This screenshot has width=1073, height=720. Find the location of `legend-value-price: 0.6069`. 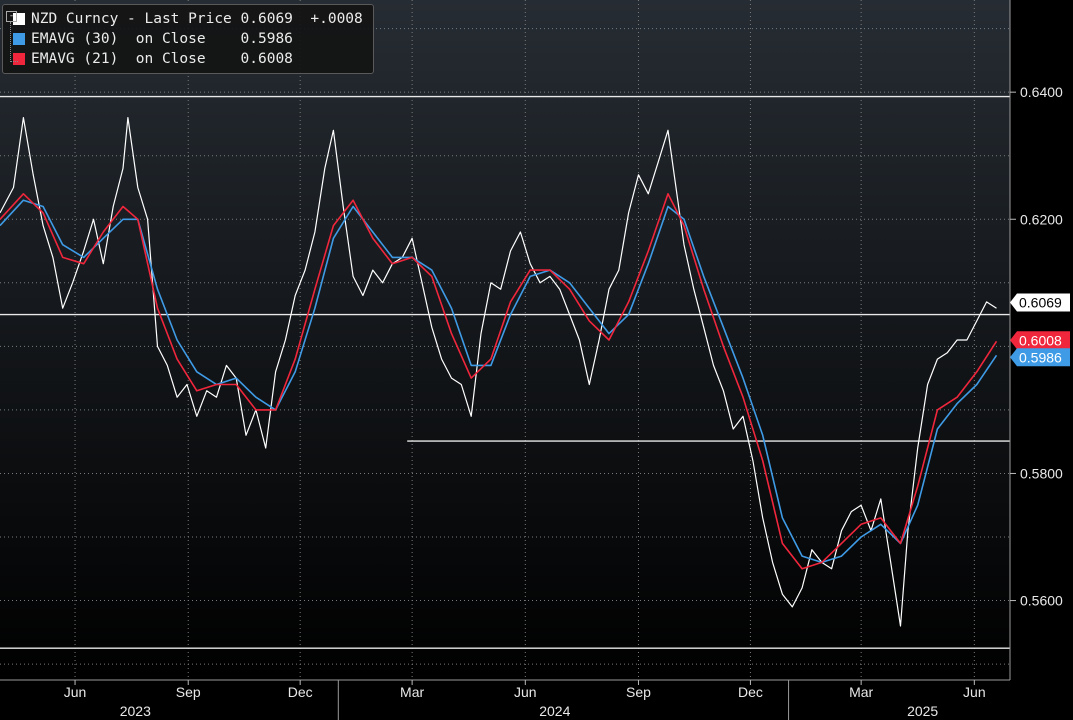

legend-value-price: 0.6069 is located at coordinates (266, 19).